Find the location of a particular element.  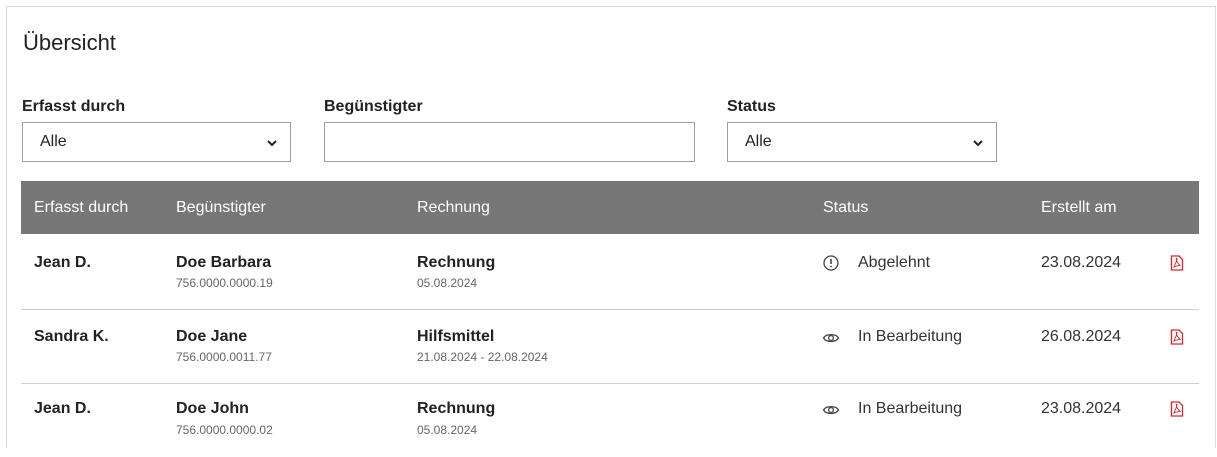

ahv-number: 756.0000.0000.02 is located at coordinates (224, 430).